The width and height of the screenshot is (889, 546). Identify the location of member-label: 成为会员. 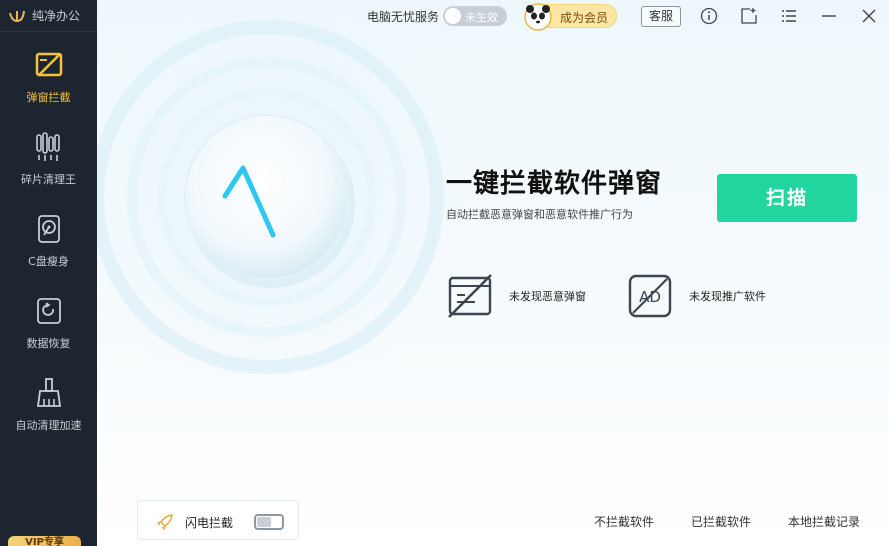
(584, 18).